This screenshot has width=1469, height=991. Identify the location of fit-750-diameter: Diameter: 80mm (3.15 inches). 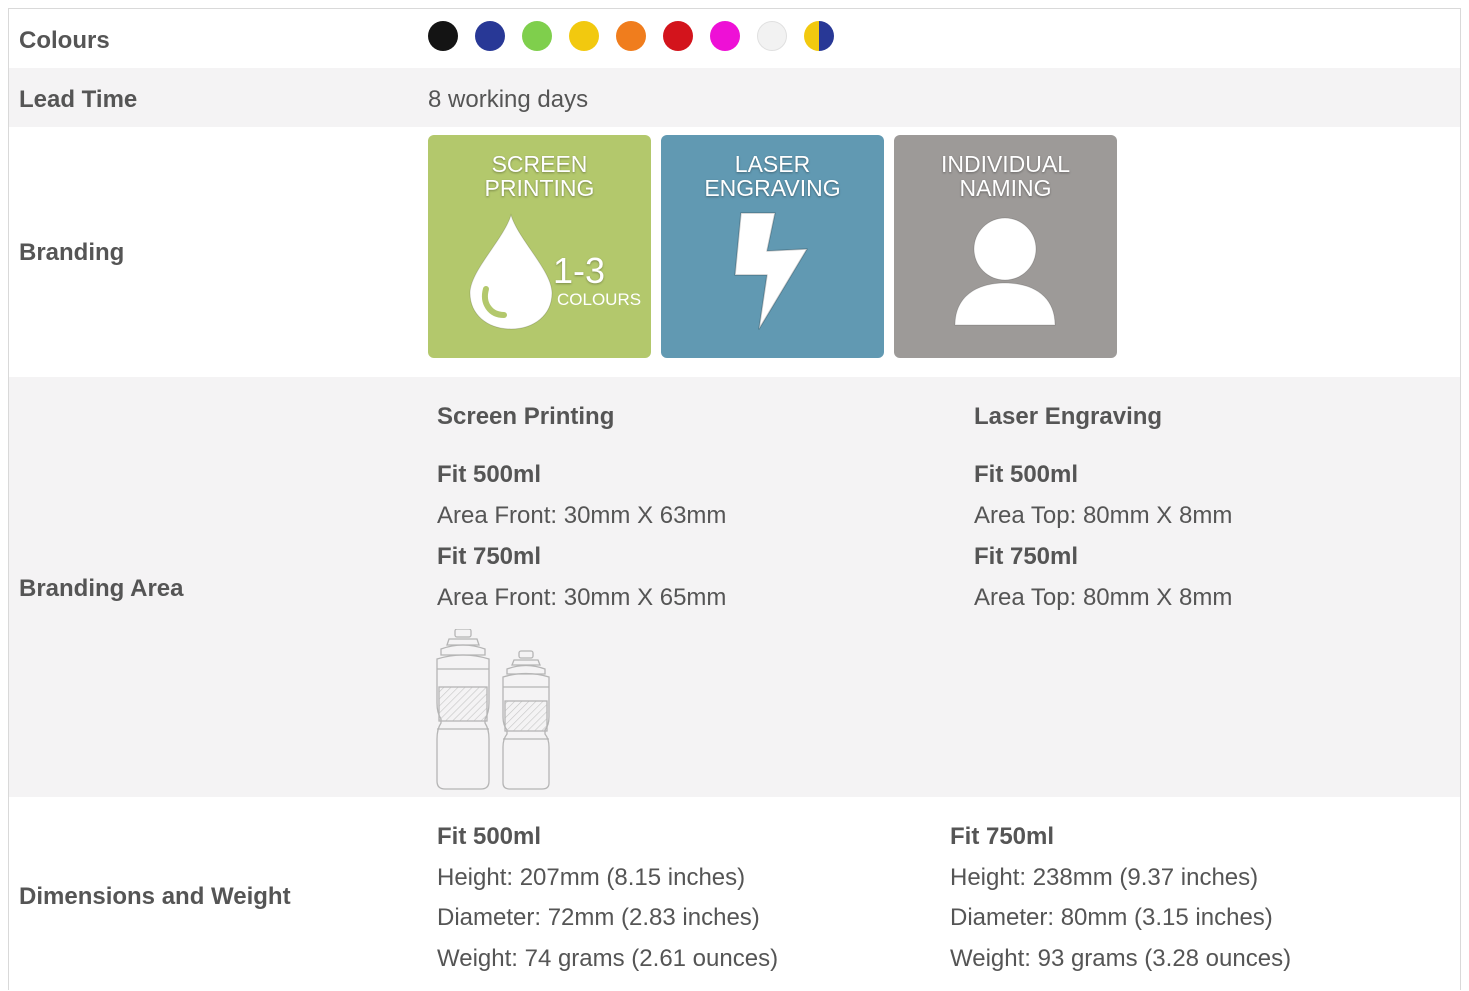
(1111, 917).